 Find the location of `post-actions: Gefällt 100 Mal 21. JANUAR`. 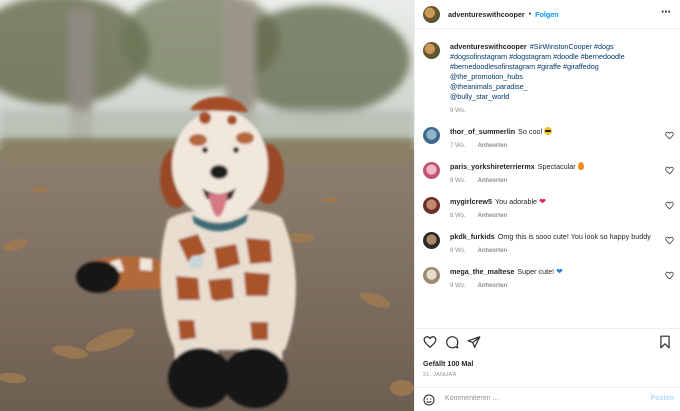

post-actions: Gefällt 100 Mal 21. JANUAR is located at coordinates (547, 357).